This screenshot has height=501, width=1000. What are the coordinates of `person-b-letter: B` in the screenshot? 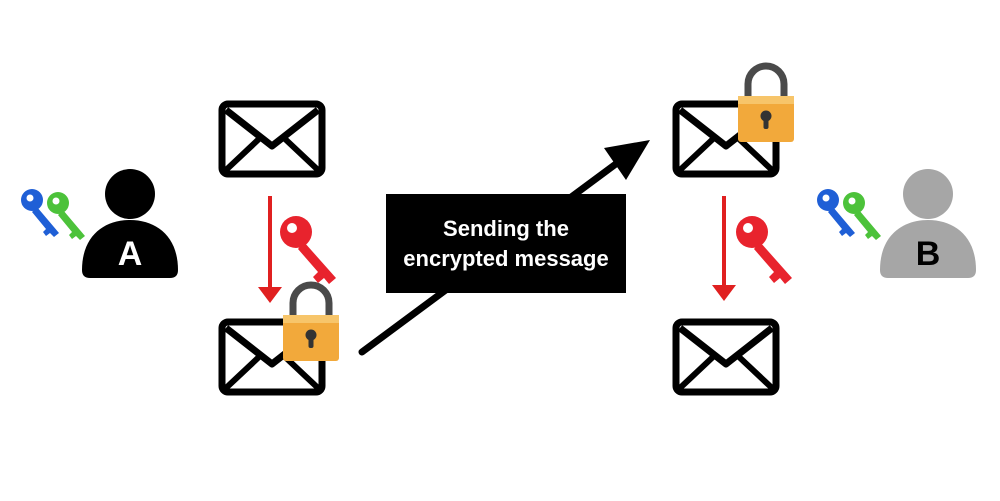 It's located at (928, 254).